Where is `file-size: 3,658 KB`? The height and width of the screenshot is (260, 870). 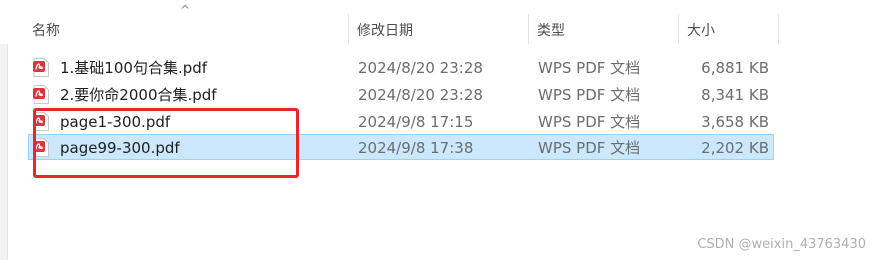 file-size: 3,658 KB is located at coordinates (735, 122).